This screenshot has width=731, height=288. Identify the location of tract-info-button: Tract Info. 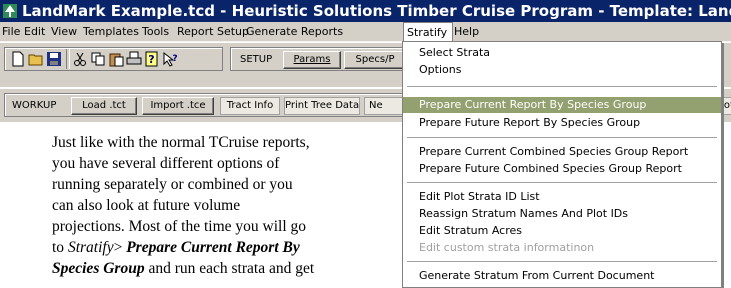
(250, 106).